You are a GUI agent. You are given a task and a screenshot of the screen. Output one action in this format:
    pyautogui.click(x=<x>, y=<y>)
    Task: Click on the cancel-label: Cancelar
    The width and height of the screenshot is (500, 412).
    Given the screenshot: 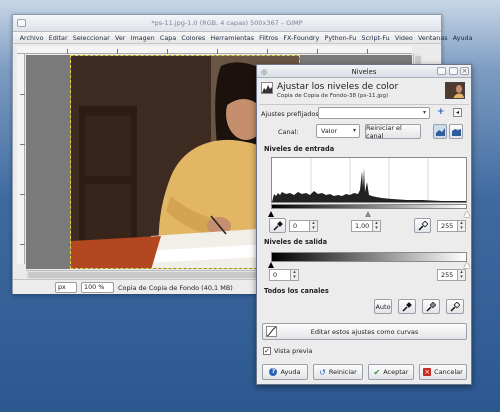 What is the action you would take?
    pyautogui.click(x=448, y=372)
    